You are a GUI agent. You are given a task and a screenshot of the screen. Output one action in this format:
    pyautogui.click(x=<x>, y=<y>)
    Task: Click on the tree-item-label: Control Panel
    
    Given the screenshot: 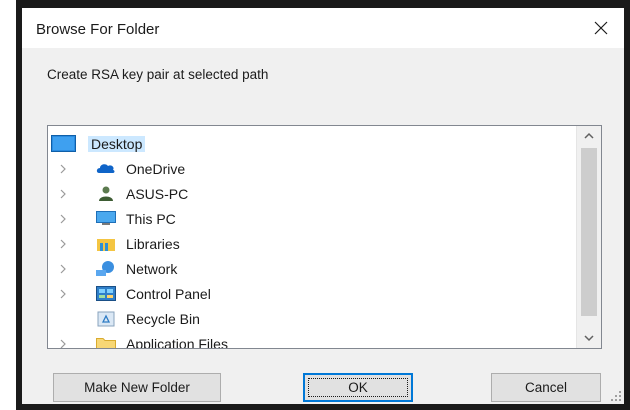 What is the action you would take?
    pyautogui.click(x=168, y=294)
    